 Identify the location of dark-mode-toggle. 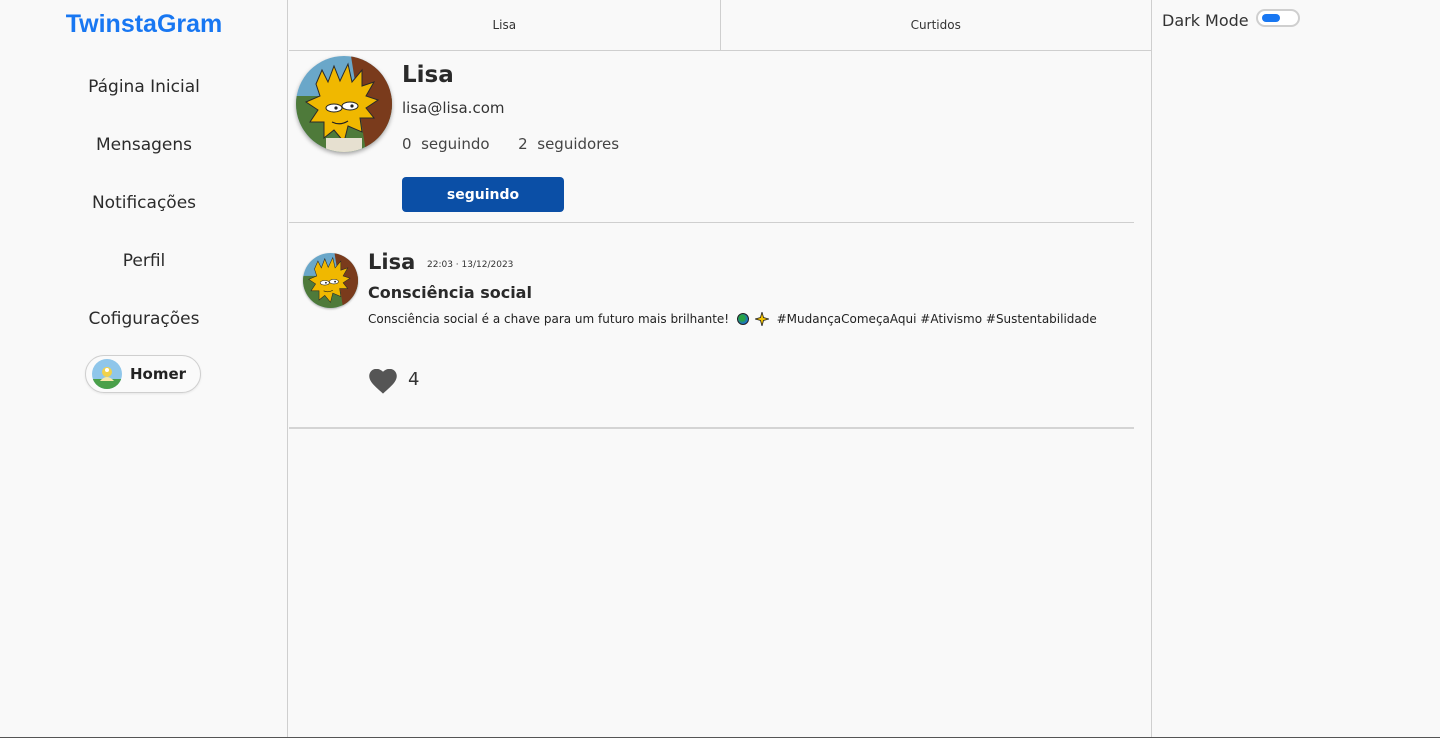
(1278, 18).